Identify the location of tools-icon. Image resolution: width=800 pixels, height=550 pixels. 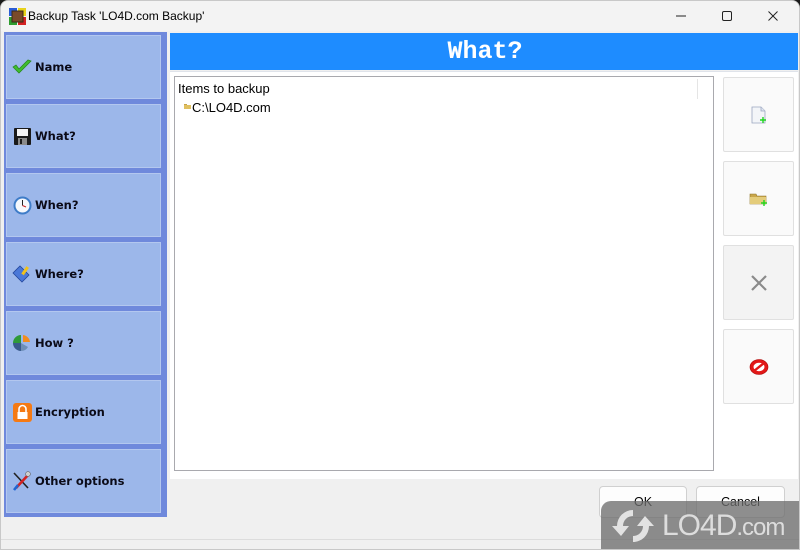
(22, 481).